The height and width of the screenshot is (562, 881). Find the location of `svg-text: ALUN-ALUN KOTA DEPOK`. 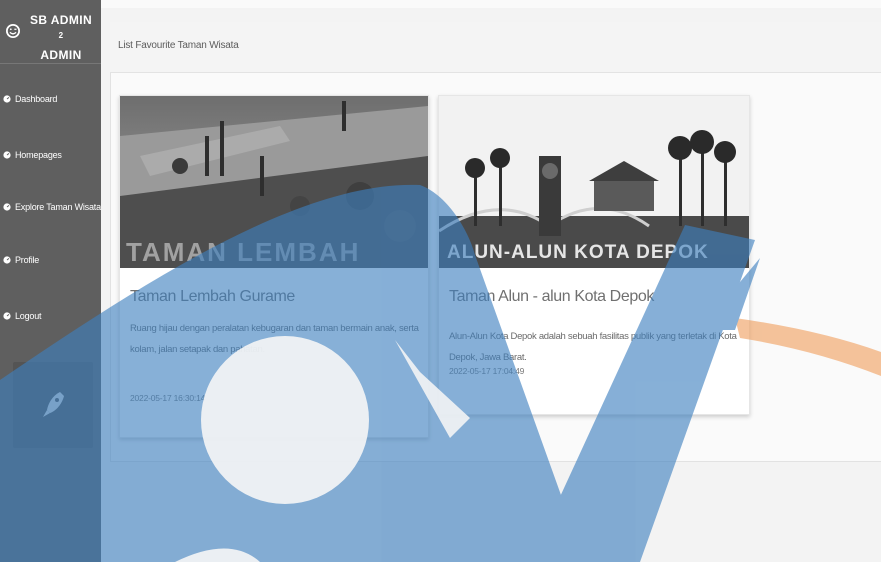

svg-text: ALUN-ALUN KOTA DEPOK is located at coordinates (578, 252).